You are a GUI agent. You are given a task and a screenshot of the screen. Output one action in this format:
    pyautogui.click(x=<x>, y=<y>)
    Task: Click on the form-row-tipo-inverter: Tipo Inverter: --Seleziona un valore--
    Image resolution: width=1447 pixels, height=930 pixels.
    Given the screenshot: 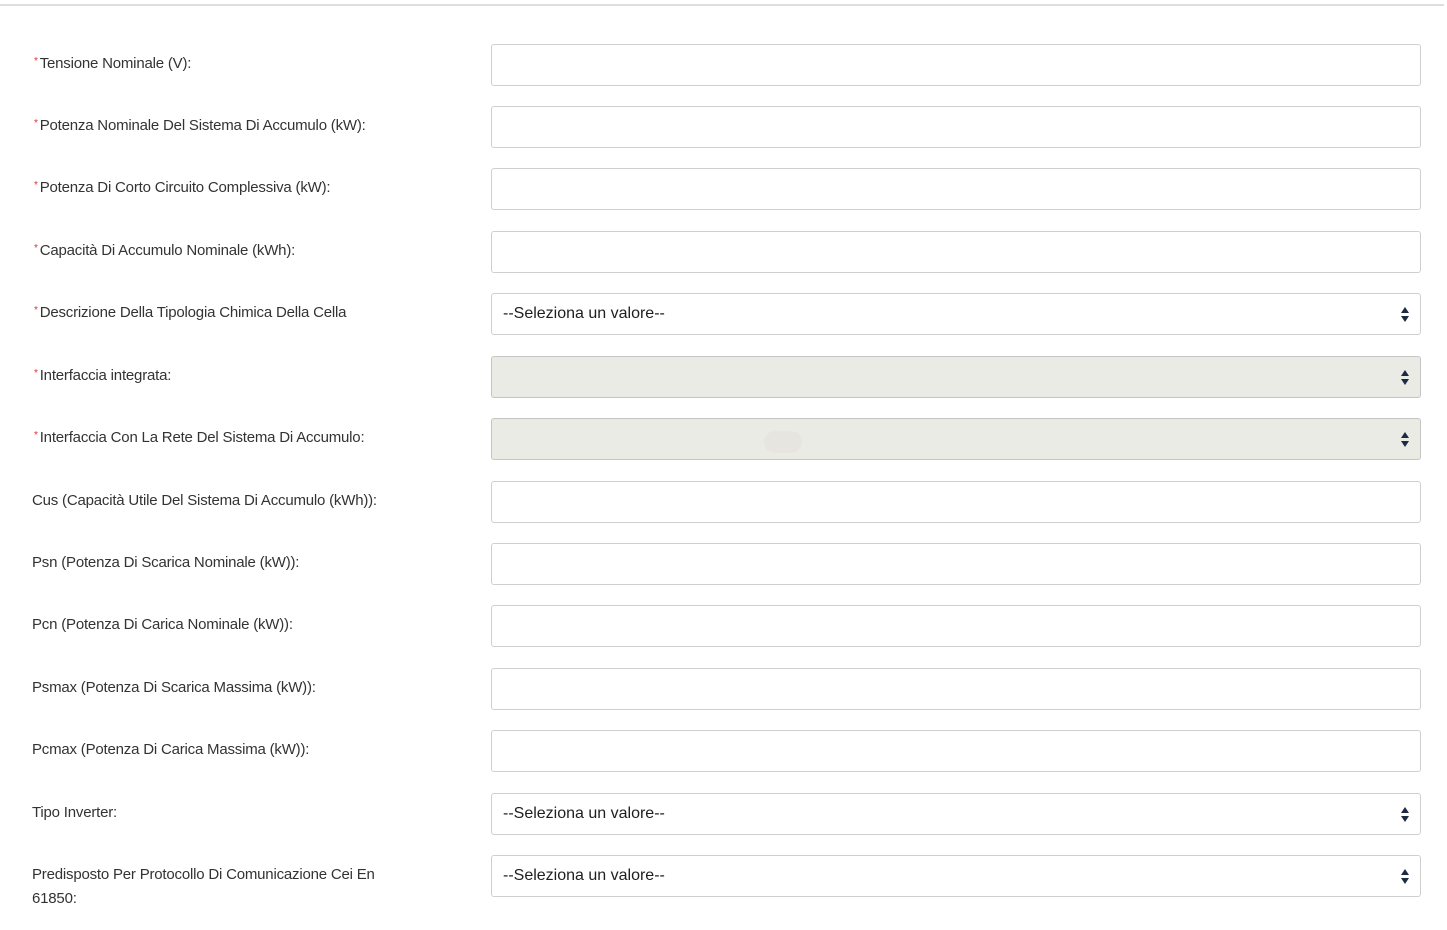 What is the action you would take?
    pyautogui.click(x=723, y=814)
    